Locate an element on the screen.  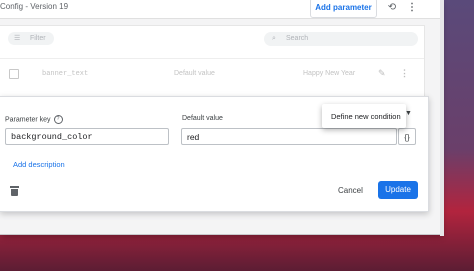
row-key: banner_text is located at coordinates (65, 74).